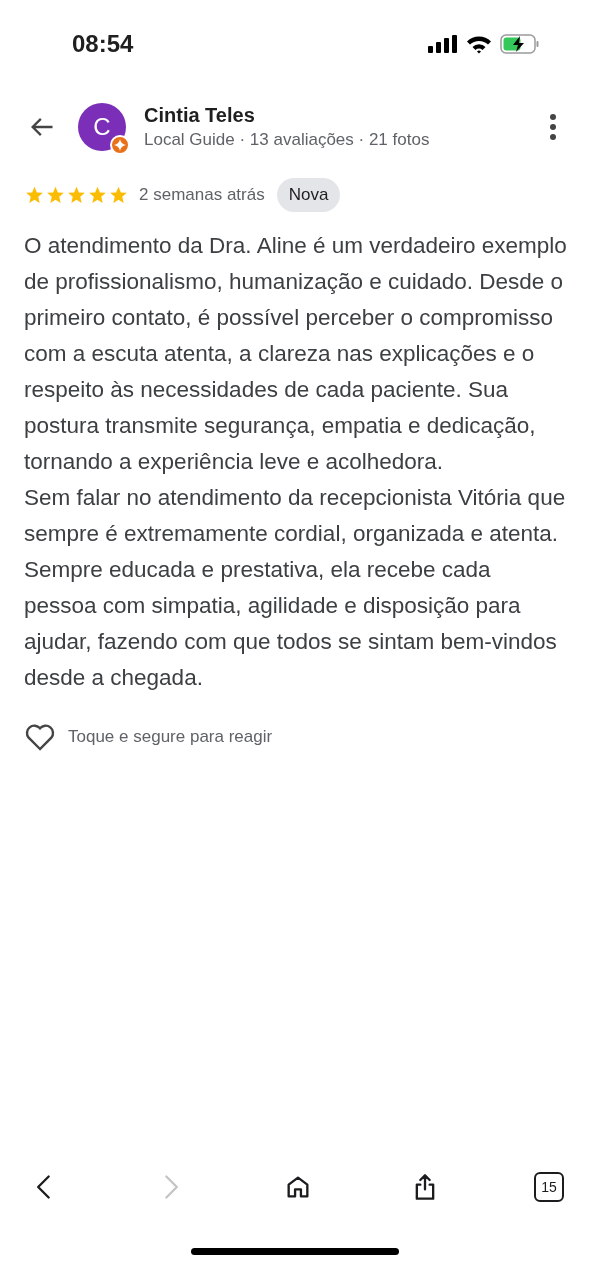 The image size is (590, 1280). I want to click on status-time: 08:54, so click(103, 44).